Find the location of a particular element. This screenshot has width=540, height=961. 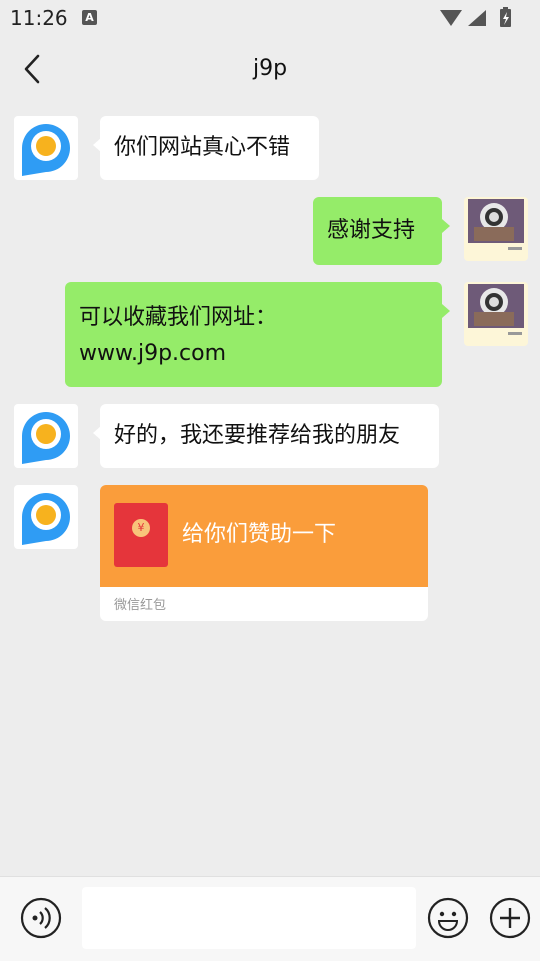

message-bubble-sent: 感谢支持 is located at coordinates (381, 231).